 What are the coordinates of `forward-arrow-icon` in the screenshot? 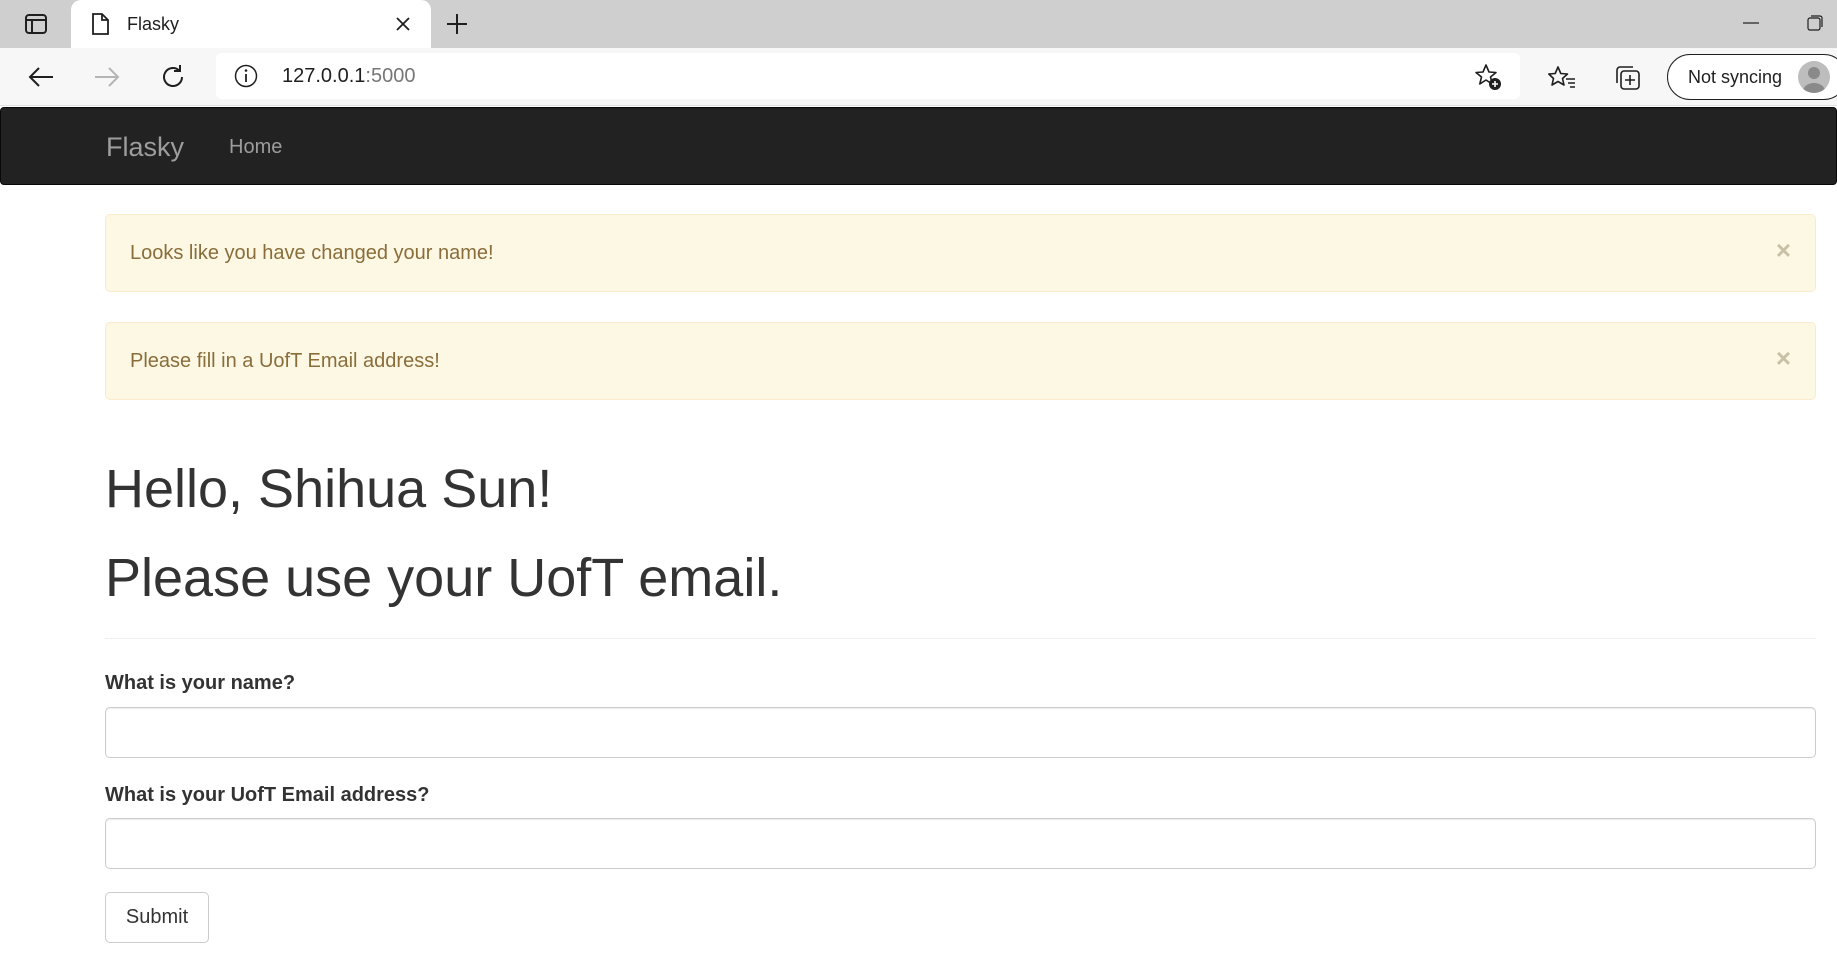 It's located at (107, 77).